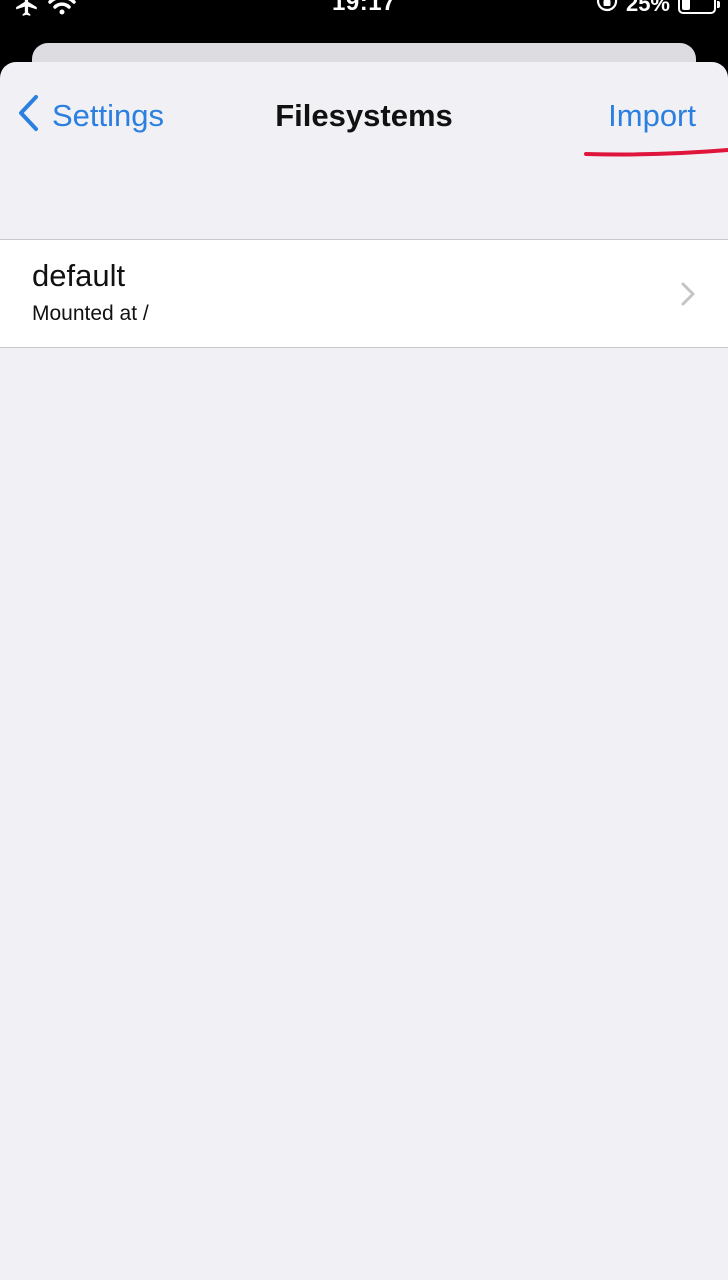 Image resolution: width=728 pixels, height=1280 pixels. What do you see at coordinates (79, 275) in the screenshot?
I see `filesystem-name: default` at bounding box center [79, 275].